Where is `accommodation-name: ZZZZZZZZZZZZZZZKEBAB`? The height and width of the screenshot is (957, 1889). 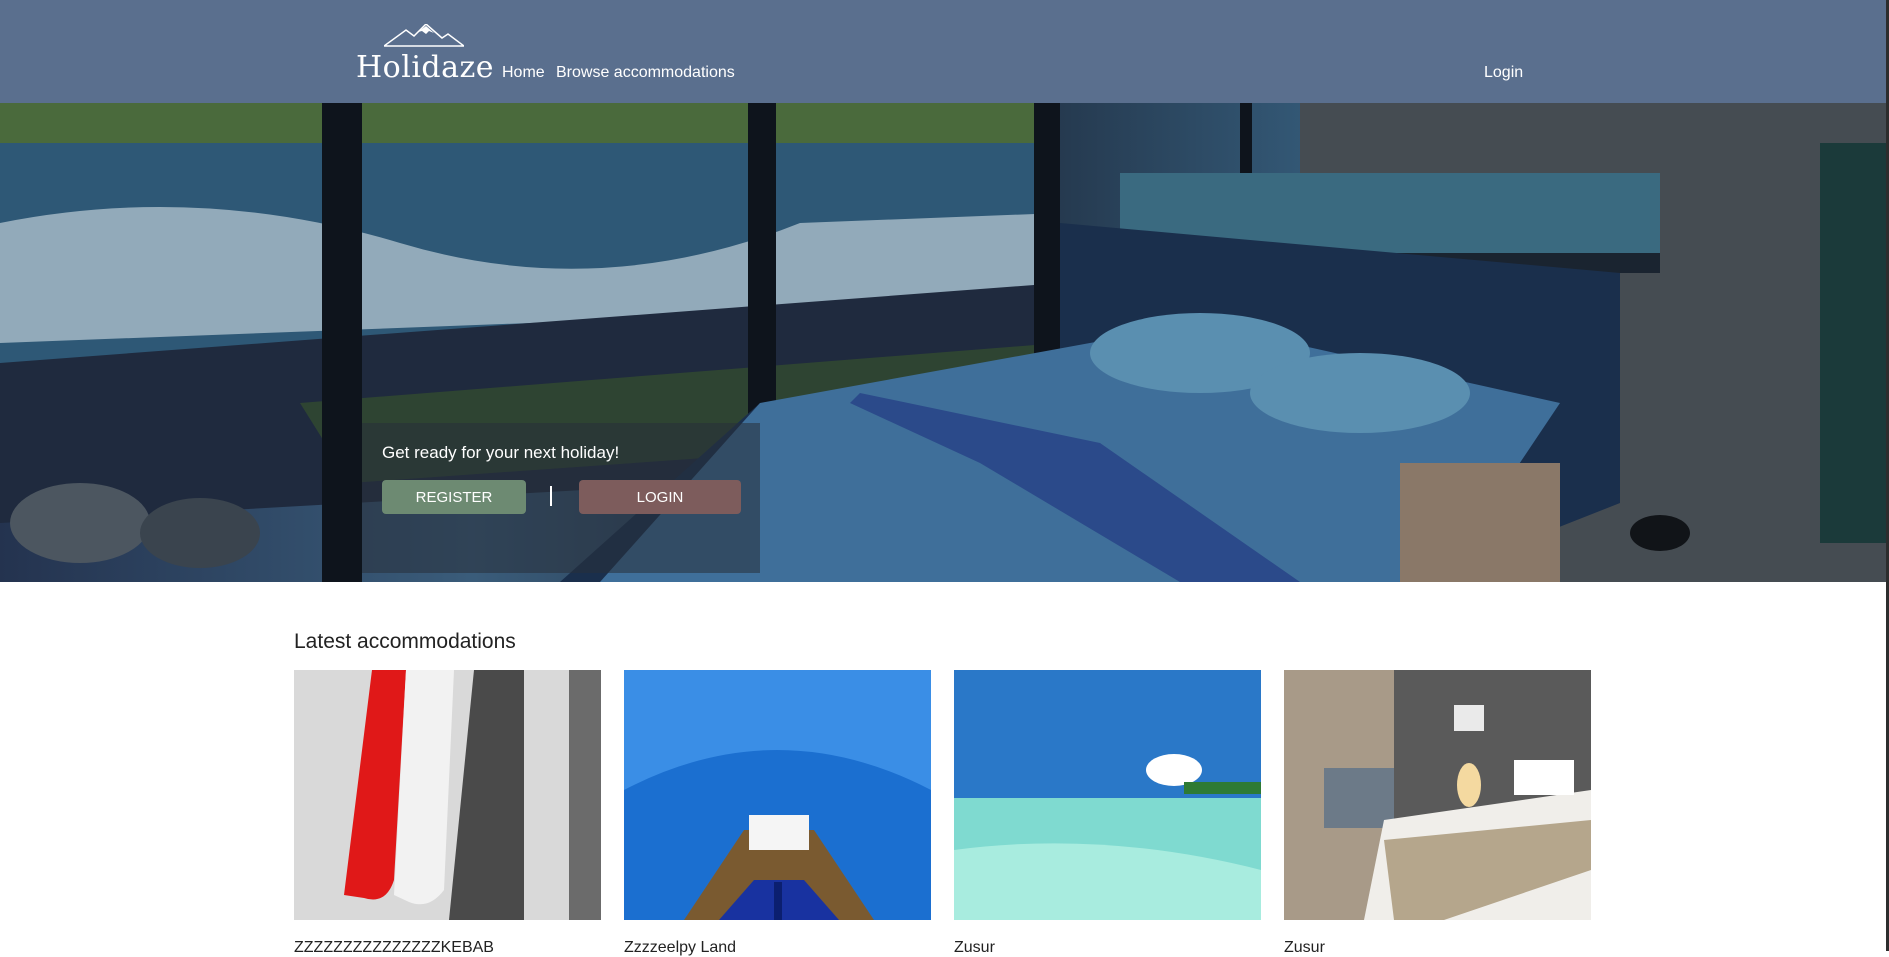
accommodation-name: ZZZZZZZZZZZZZZZKEBAB is located at coordinates (447, 948).